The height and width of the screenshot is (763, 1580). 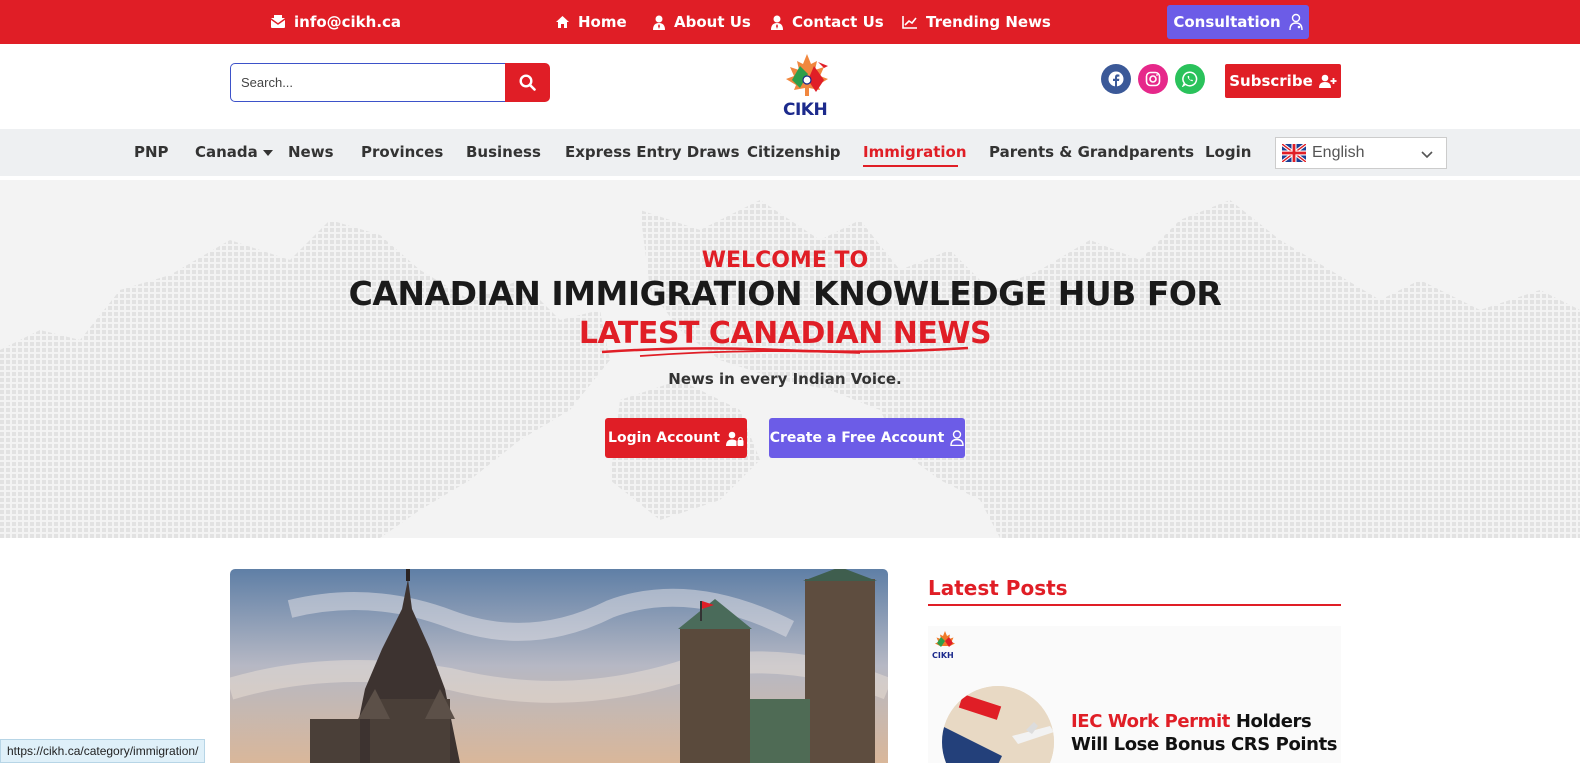 I want to click on login-account-label: Login Account, so click(x=664, y=438).